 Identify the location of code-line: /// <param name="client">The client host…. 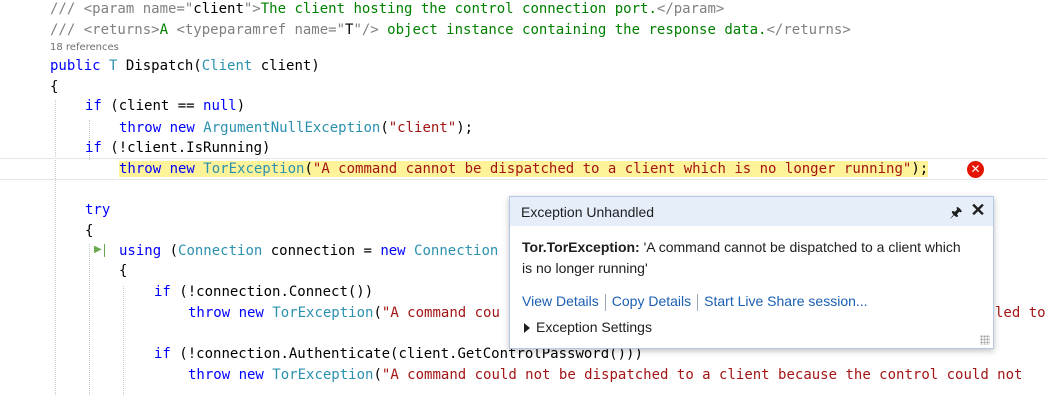
(387, 9).